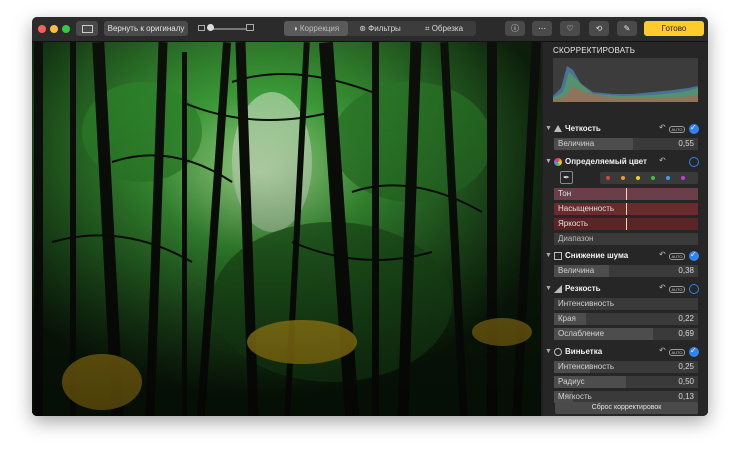 This screenshot has width=740, height=463. I want to click on tab-crop: ⌗ Обрезка, so click(444, 28).